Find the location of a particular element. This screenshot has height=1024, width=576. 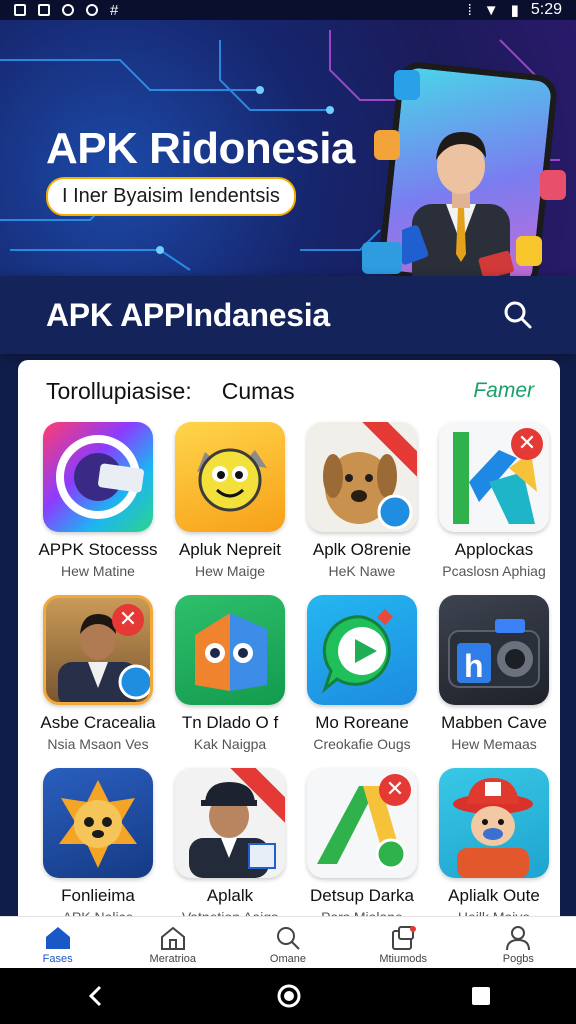

app-name: Aplk O8renie is located at coordinates (362, 549).